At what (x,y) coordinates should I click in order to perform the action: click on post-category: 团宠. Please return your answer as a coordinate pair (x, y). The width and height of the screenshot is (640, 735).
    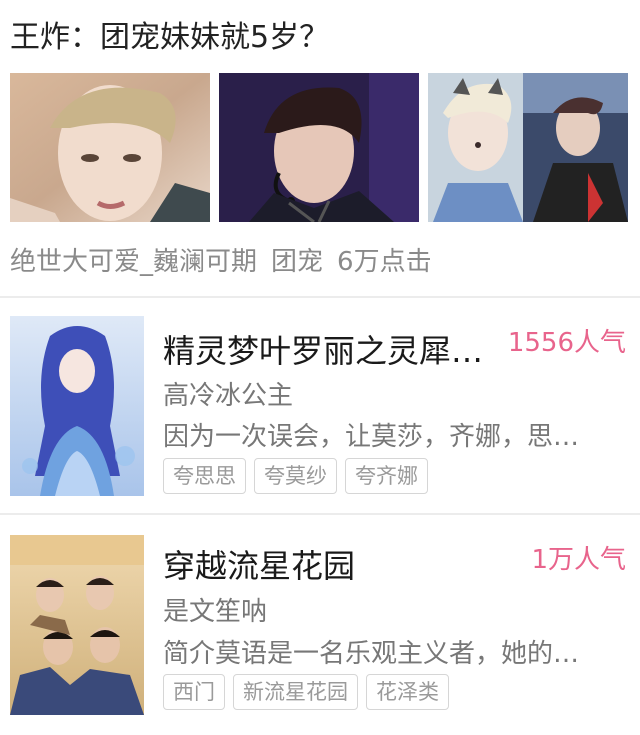
    Looking at the image, I should click on (297, 262).